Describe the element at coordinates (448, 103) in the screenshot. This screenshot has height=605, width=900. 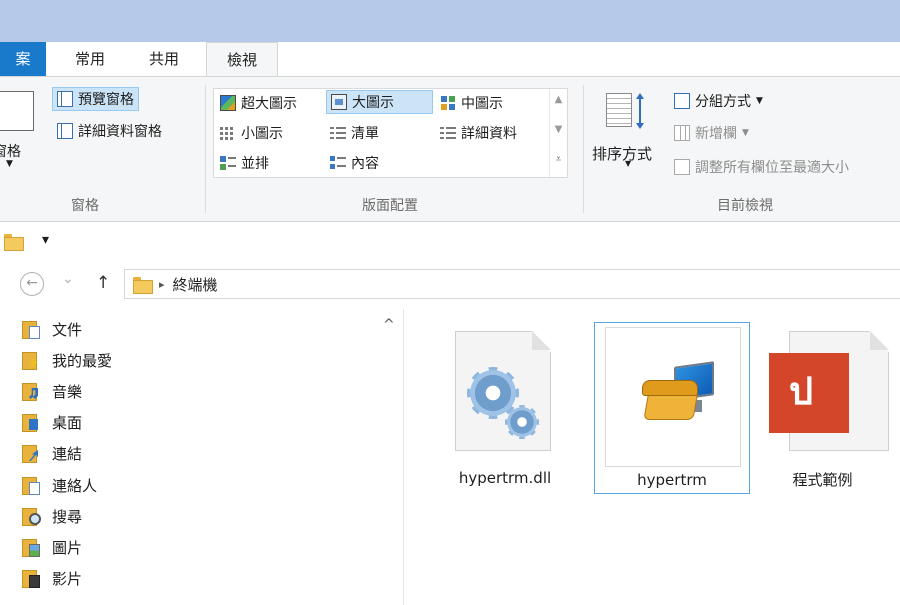
I see `medium-icons-icon` at that location.